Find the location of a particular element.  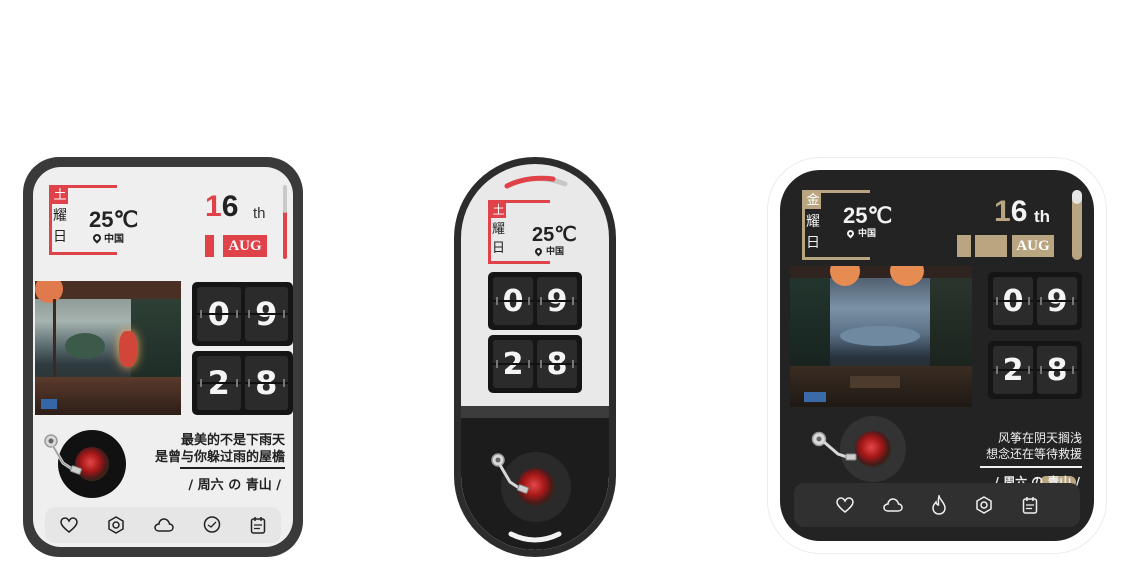

watch-face-pill: 土 耀 日 25℃ 中国 0 9 2 8 is located at coordinates (535, 357).